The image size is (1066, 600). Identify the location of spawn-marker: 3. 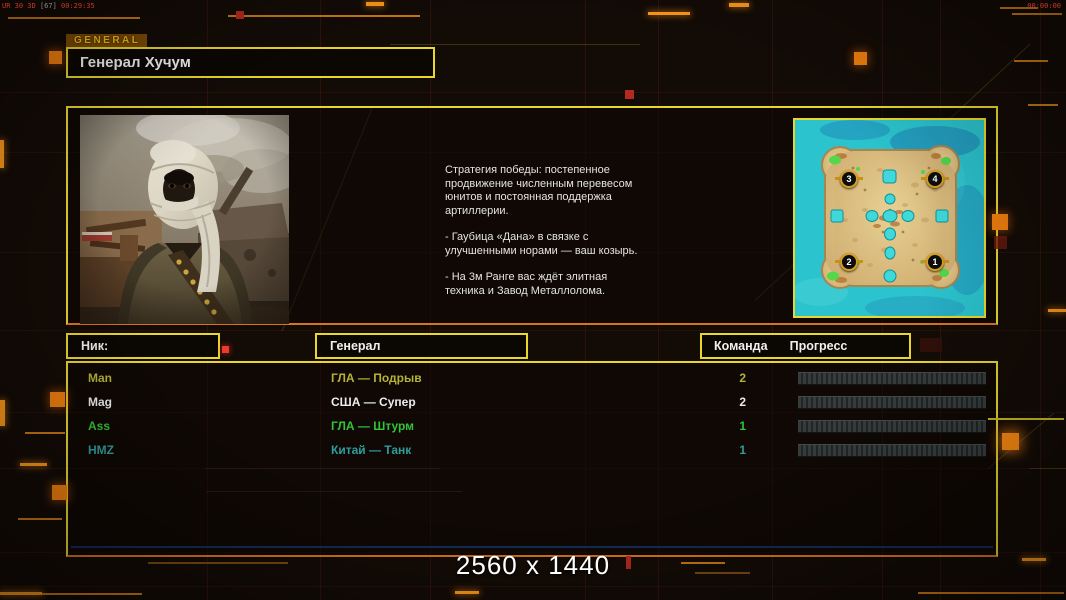
(849, 179).